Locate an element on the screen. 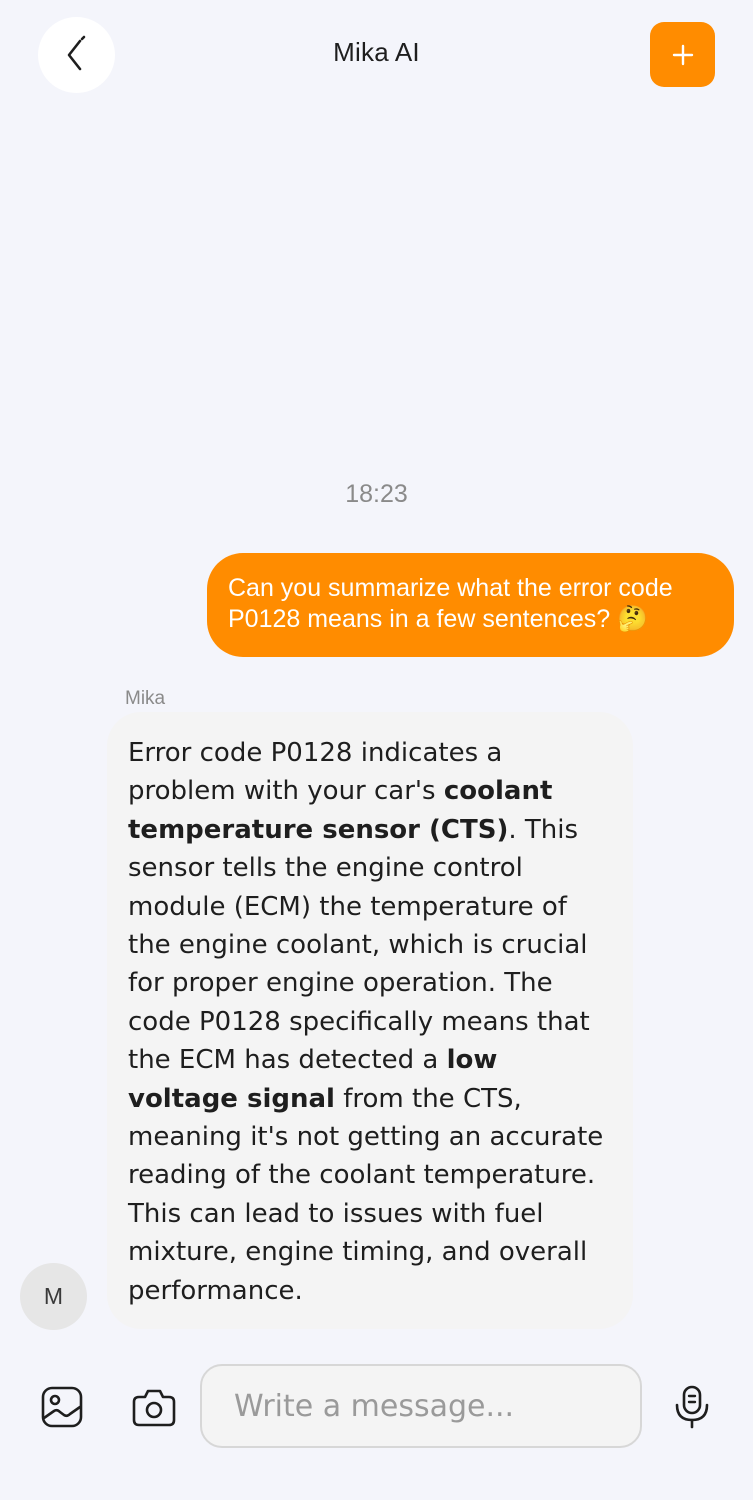 The width and height of the screenshot is (753, 1500). camera-button is located at coordinates (154, 1407).